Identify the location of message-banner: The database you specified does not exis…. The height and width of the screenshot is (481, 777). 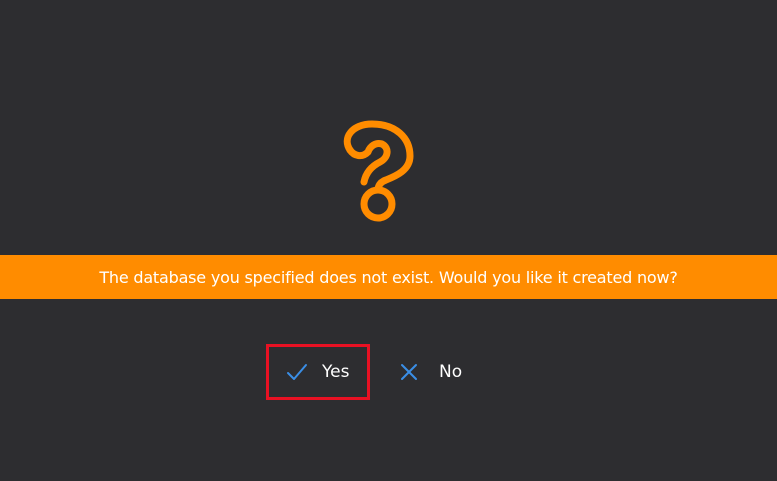
(388, 277).